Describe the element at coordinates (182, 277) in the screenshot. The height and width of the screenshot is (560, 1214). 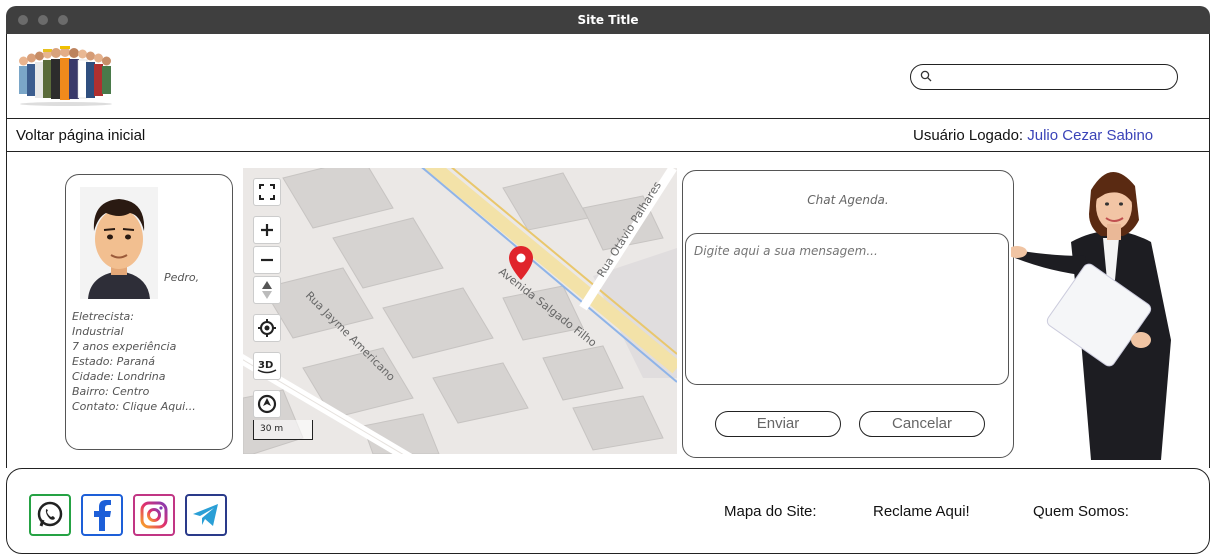
I see `profile-name: Pedro,` at that location.